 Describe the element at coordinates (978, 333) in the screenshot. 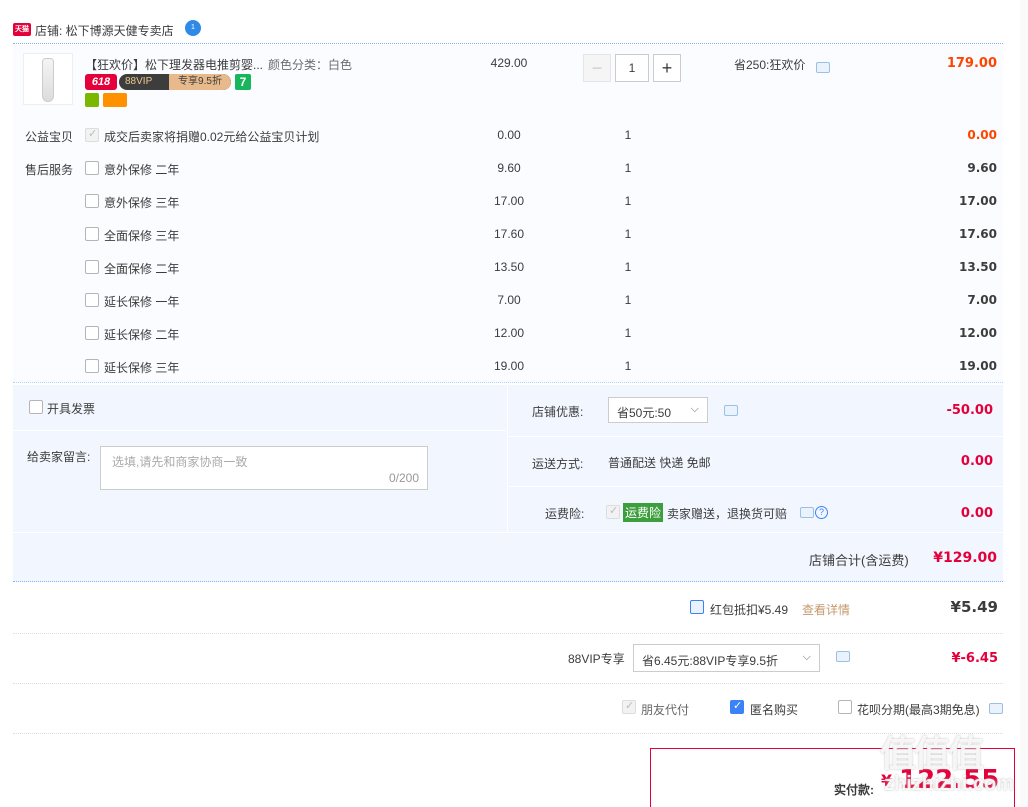

I see `after-sale-sum: 12.00` at that location.